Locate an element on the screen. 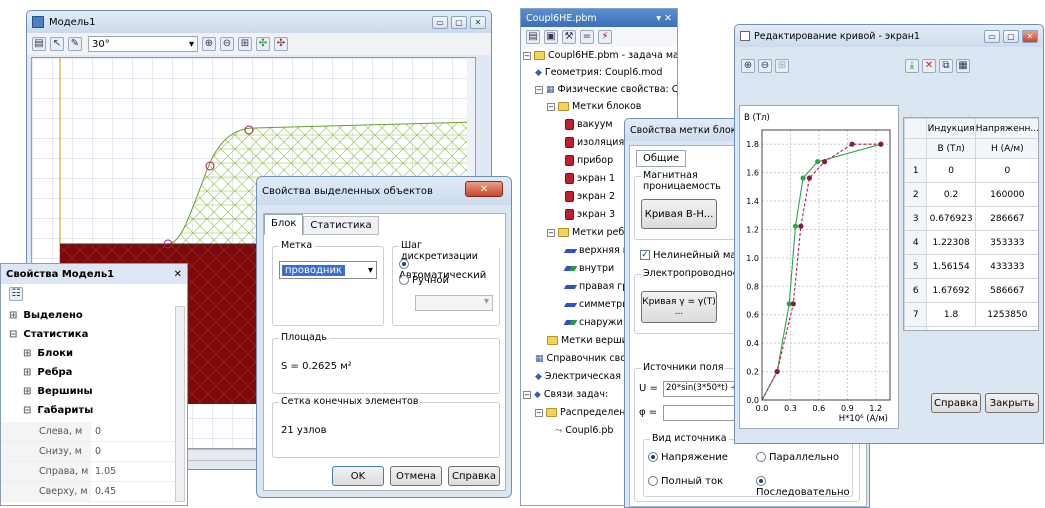  table-row: 4 1.22308 353333 is located at coordinates (971, 242).